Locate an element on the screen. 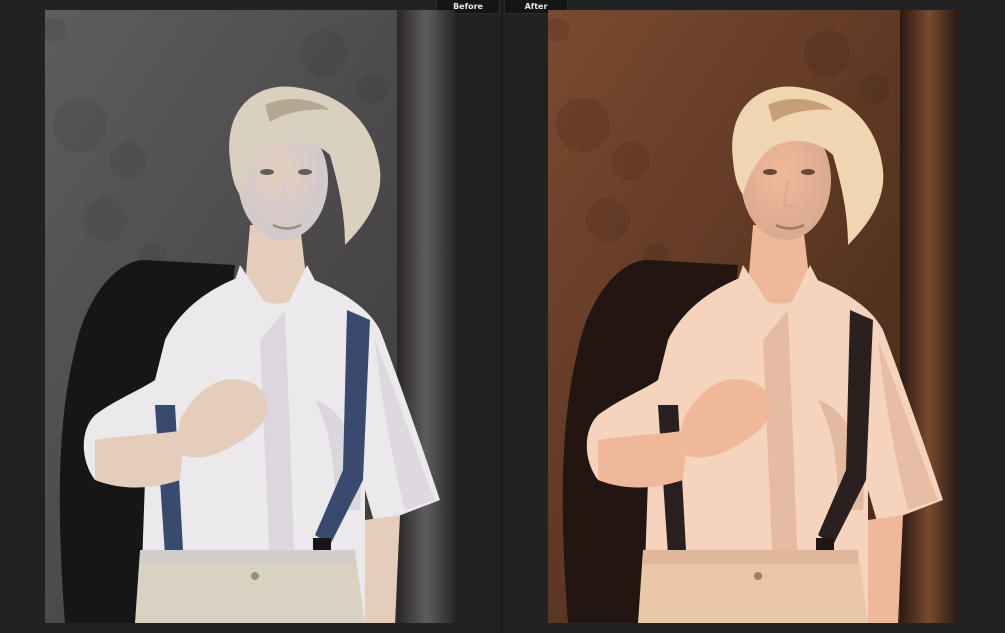 The image size is (1005, 633). split-divider is located at coordinates (502, 316).